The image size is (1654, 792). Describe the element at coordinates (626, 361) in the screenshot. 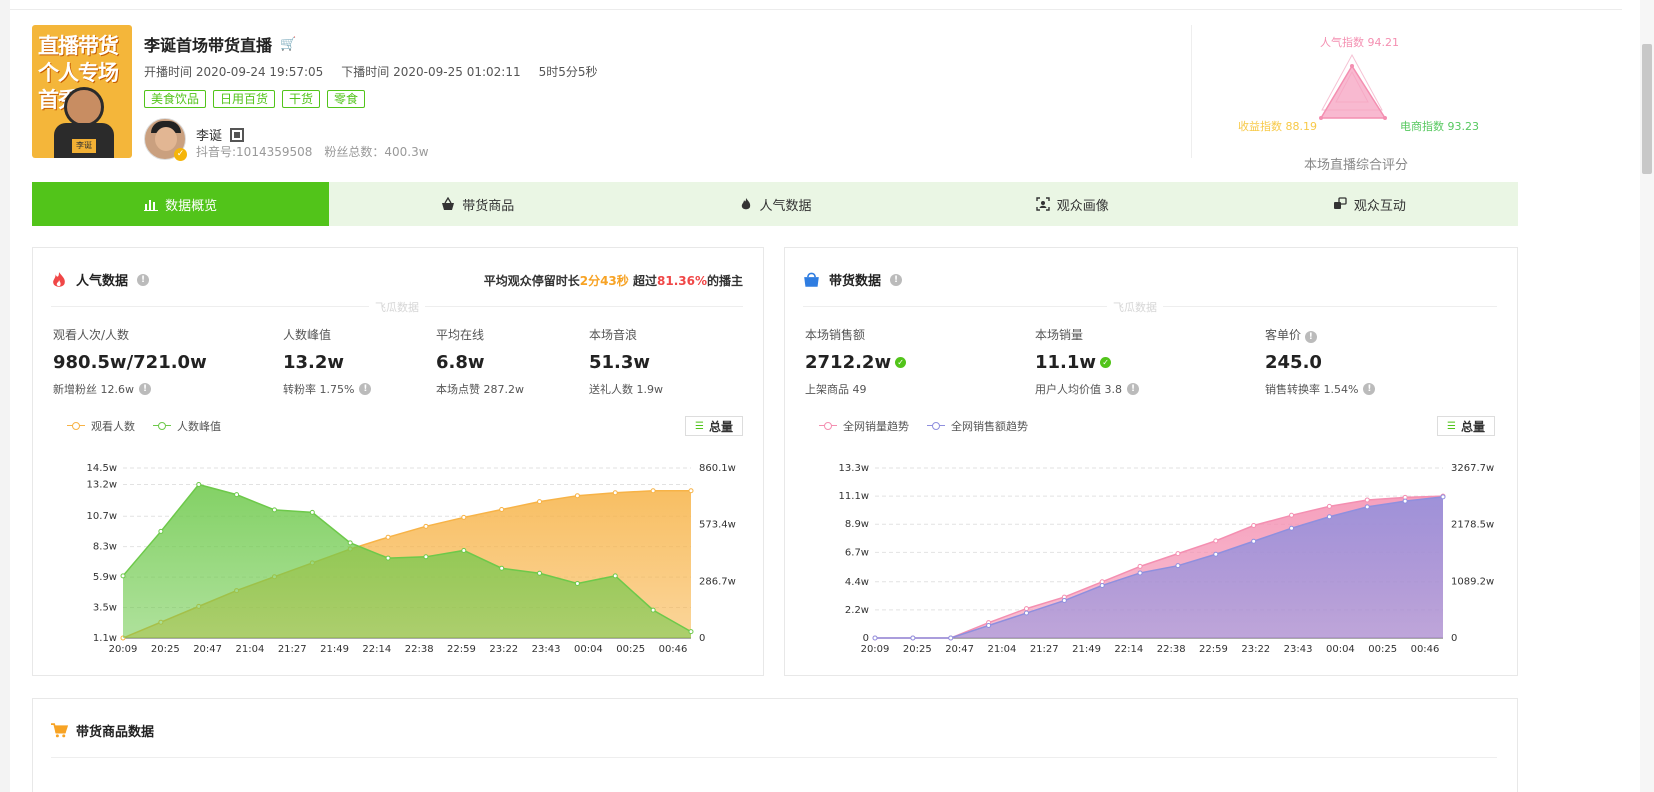

I see `metric-sound-wave: 本场音浪 51.3w 送礼人数 1.9w` at that location.